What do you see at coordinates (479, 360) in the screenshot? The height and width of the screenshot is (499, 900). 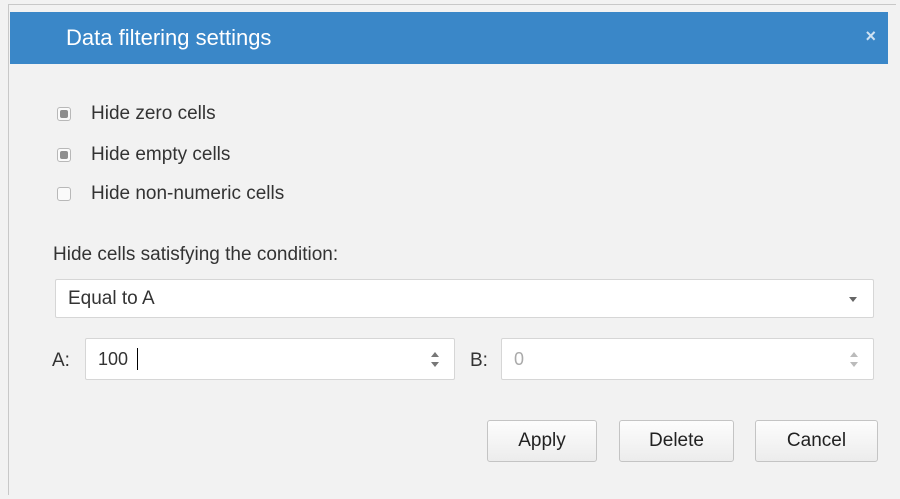 I see `b-label: B:` at bounding box center [479, 360].